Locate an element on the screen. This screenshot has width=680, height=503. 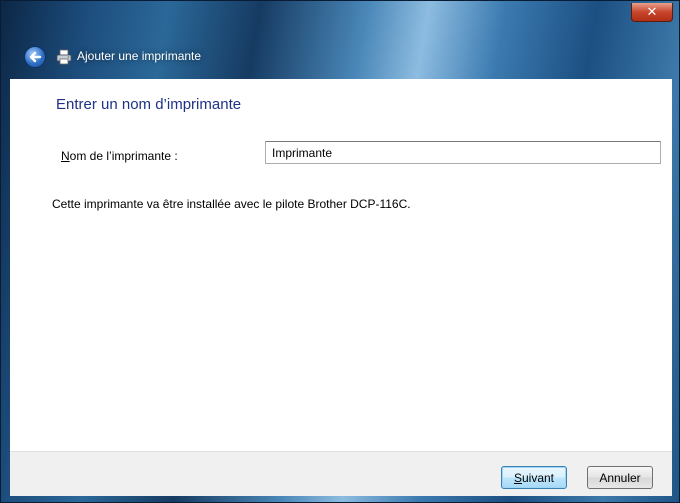
printer-name-input is located at coordinates (463, 152).